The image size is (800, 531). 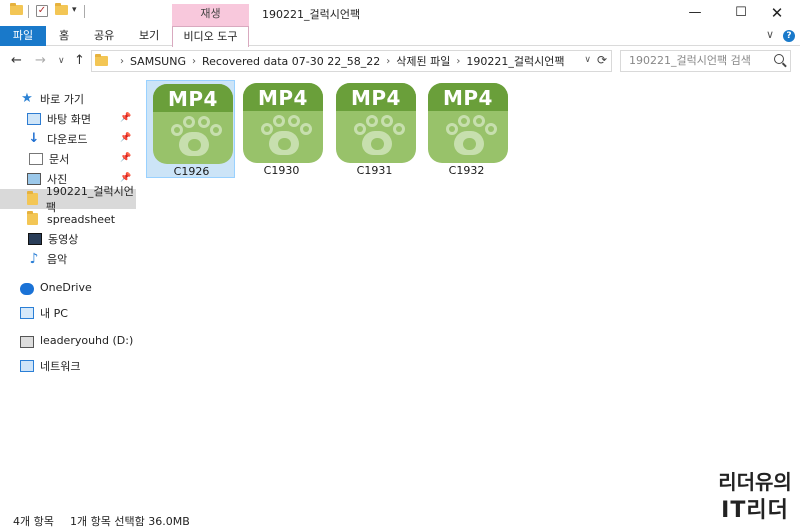 I want to click on sidebar-item-this-pc: 내 PC, so click(x=68, y=313).